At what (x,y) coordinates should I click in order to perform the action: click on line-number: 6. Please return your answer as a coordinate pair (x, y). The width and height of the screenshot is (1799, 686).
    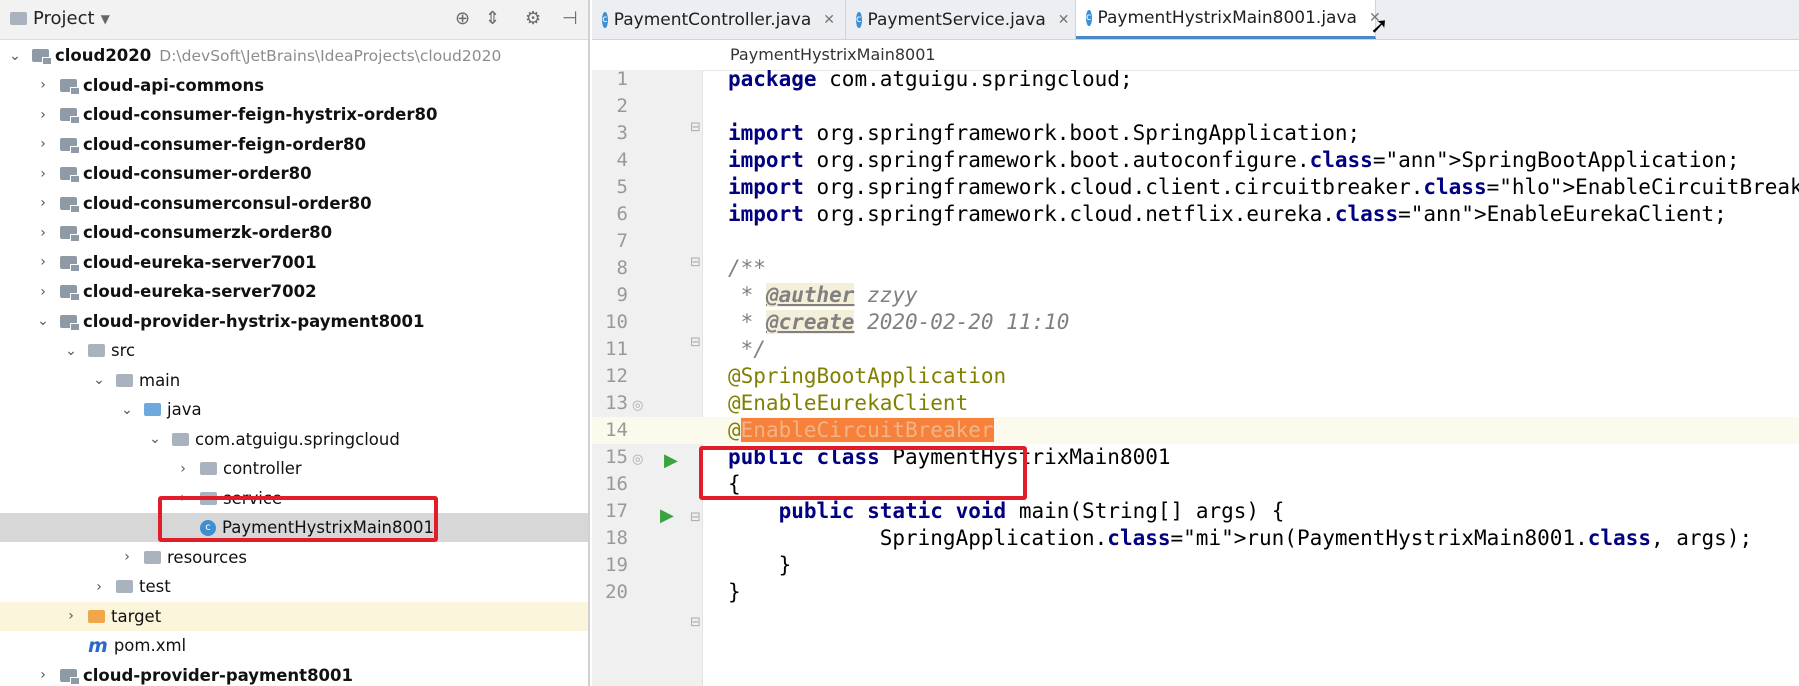
    Looking at the image, I should click on (622, 214).